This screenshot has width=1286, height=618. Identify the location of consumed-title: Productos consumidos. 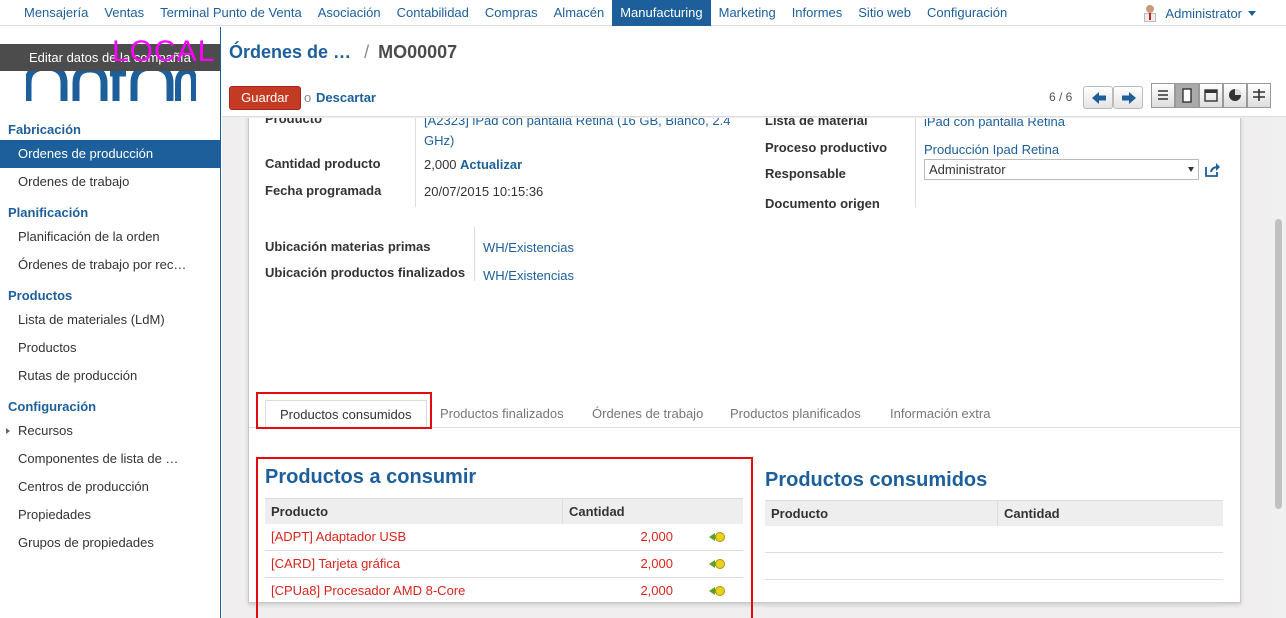
(876, 480).